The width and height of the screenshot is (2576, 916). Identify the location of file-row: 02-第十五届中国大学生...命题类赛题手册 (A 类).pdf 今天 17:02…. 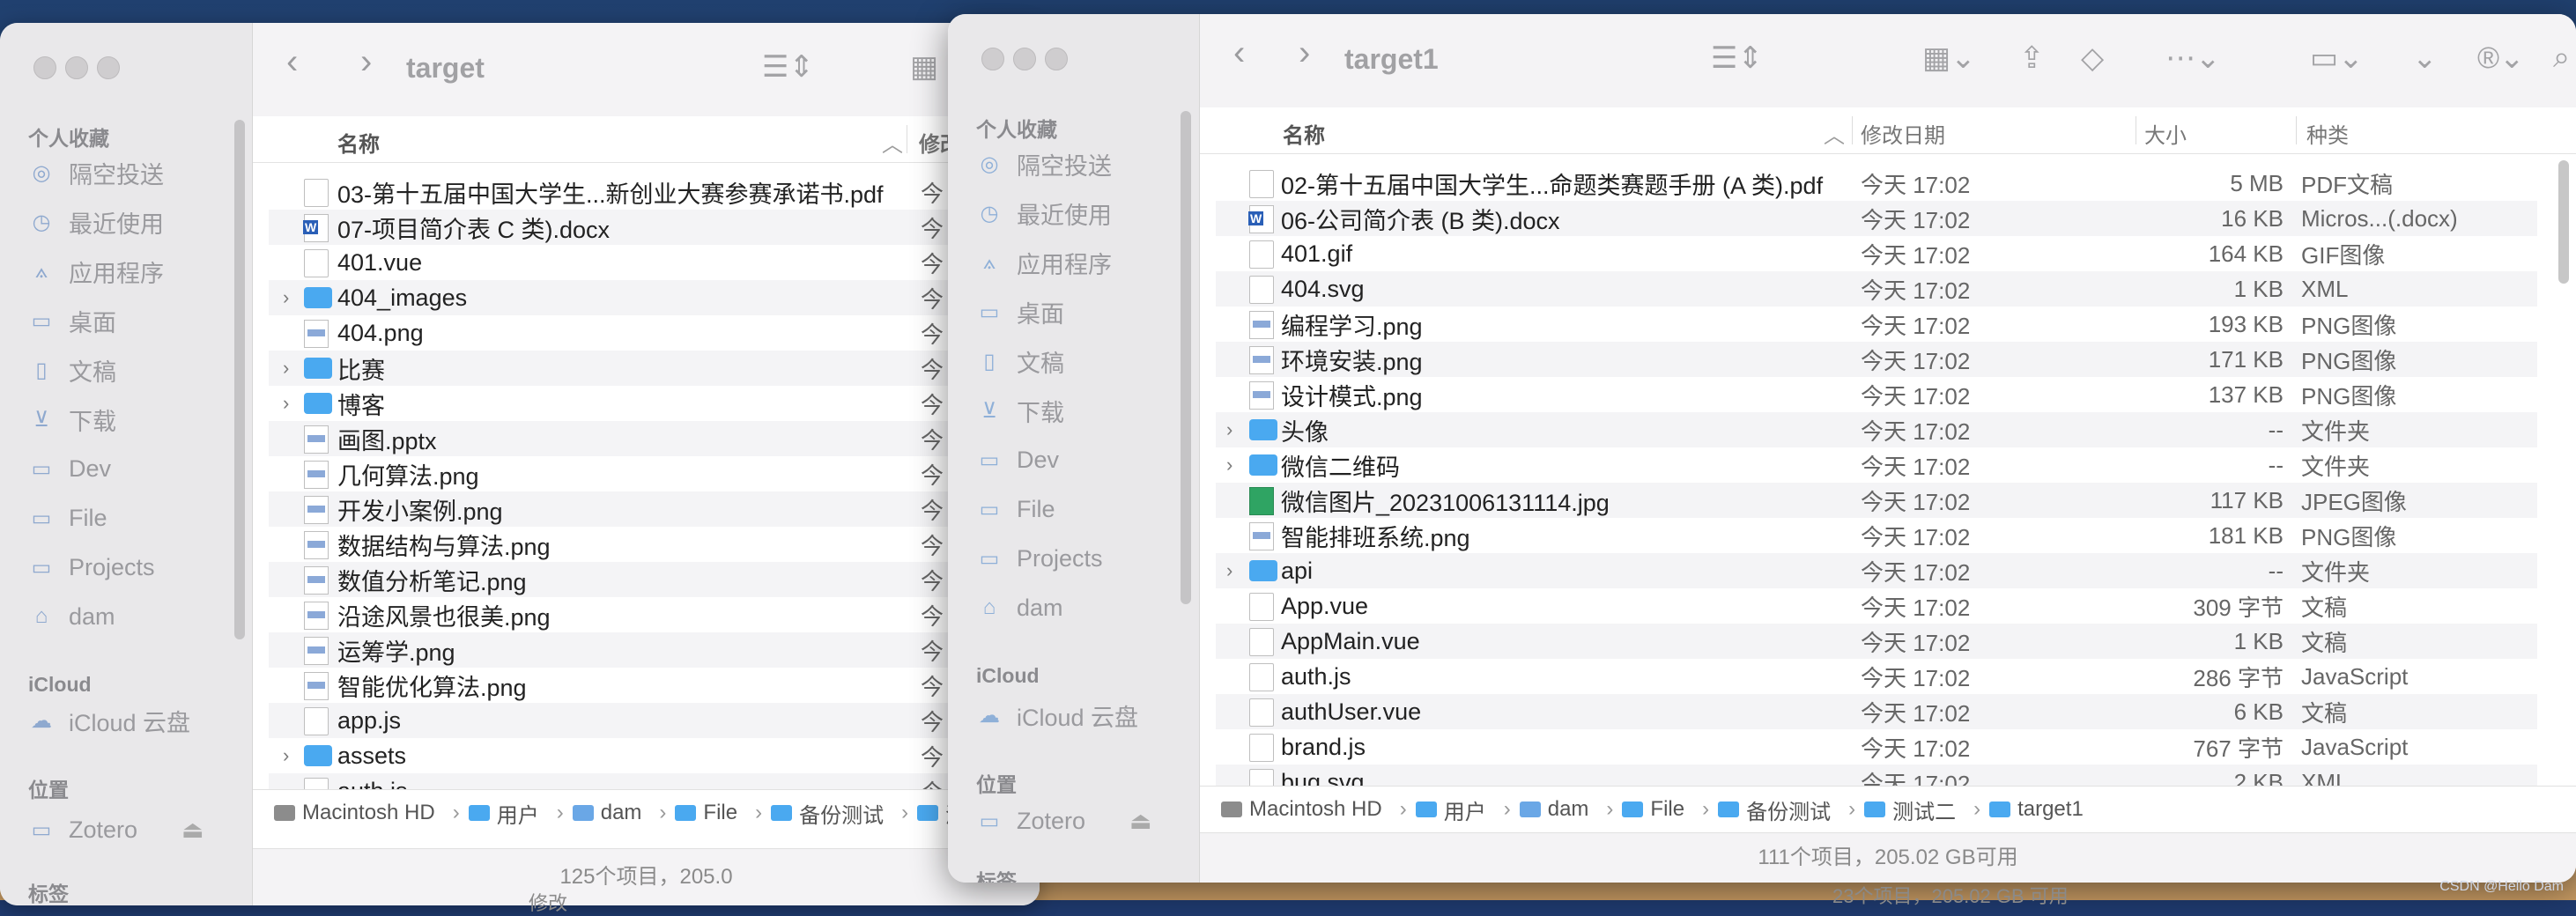
(1877, 183).